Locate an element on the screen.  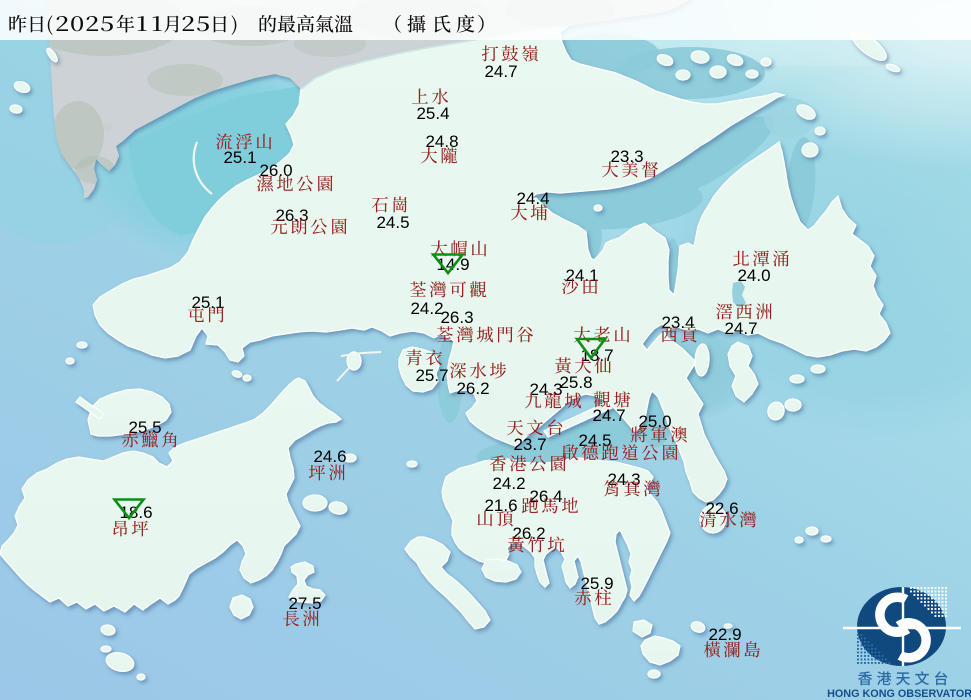
svg-text: HONG KONG OBSERVATORY is located at coordinates (899, 694).